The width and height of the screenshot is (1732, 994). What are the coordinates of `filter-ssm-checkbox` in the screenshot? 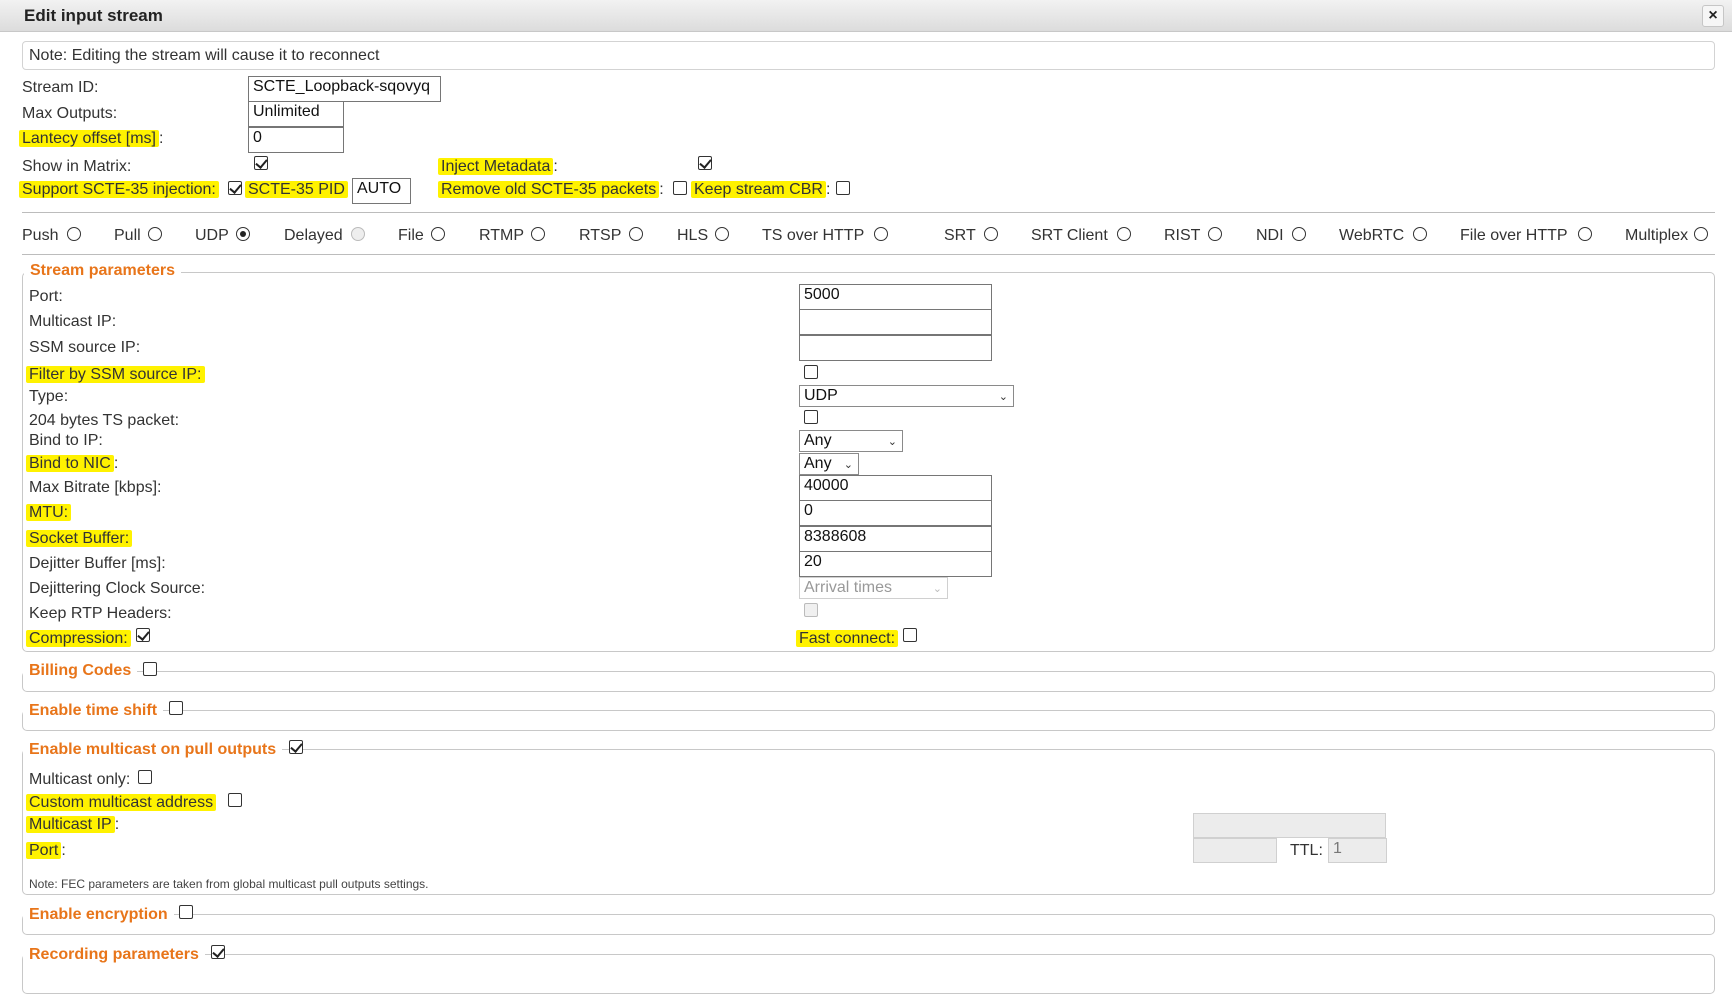 It's located at (811, 372).